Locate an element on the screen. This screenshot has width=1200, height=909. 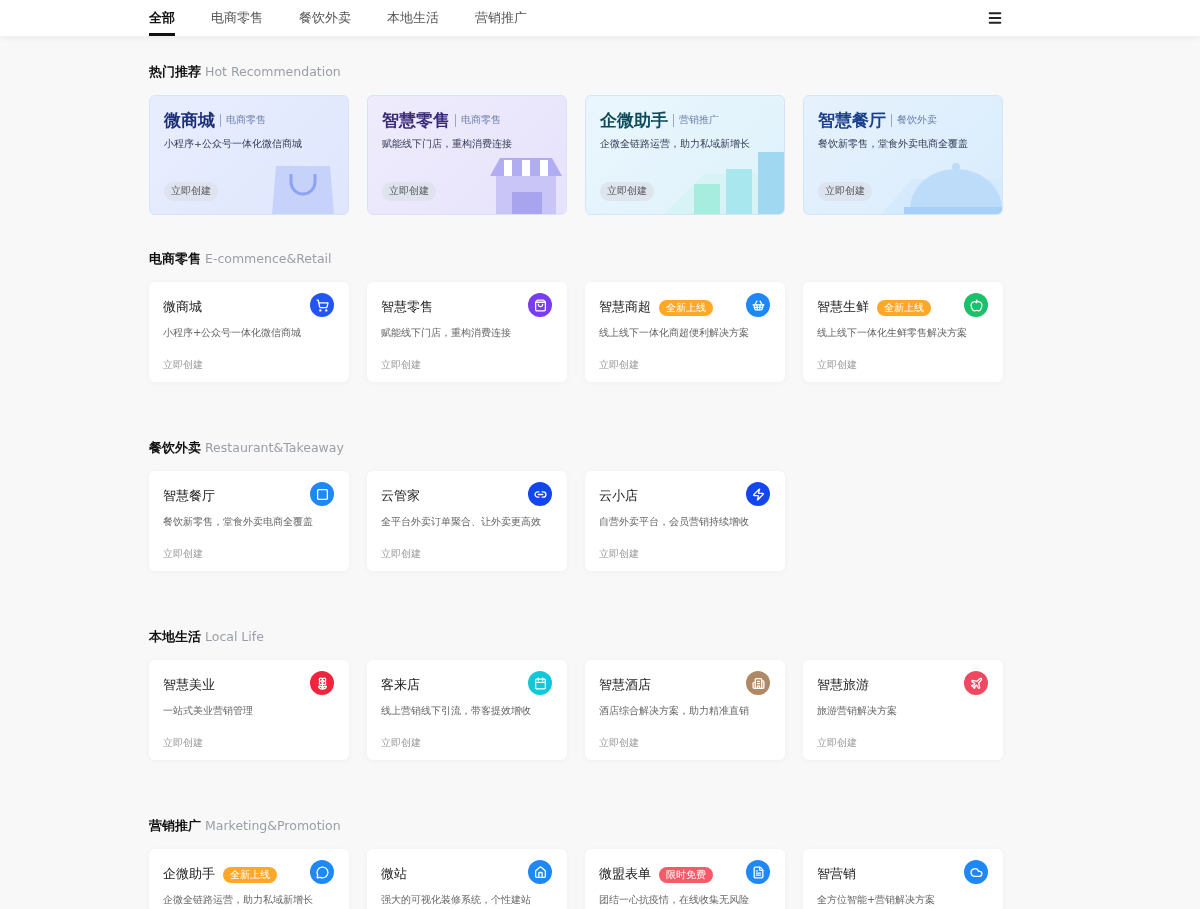
section-title: 营销推广 is located at coordinates (175, 826).